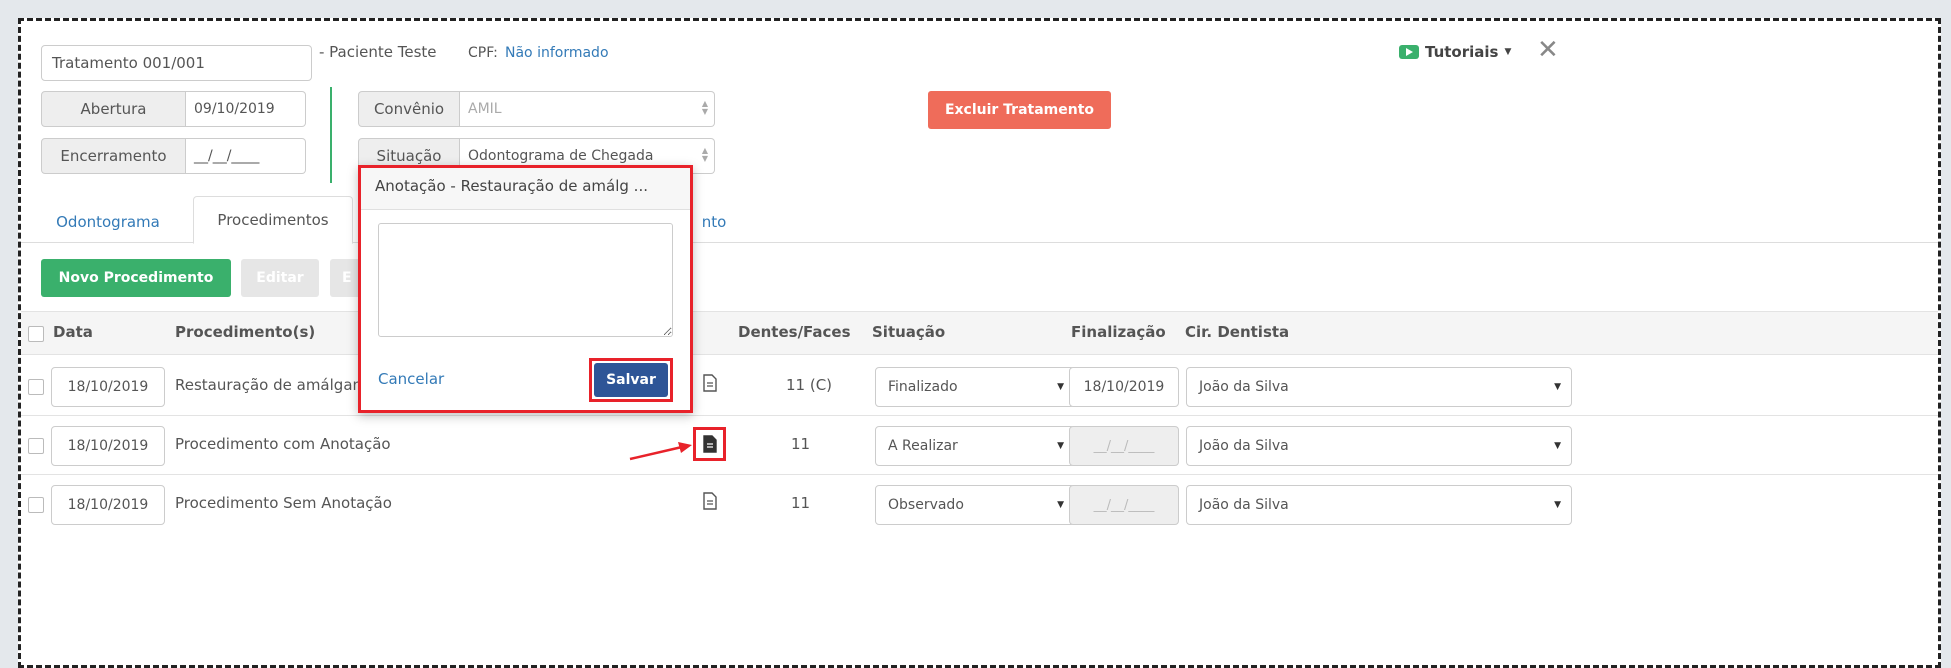 This screenshot has height=668, width=1951. What do you see at coordinates (283, 503) in the screenshot?
I see `row-procedure: Procedimento Sem Anotação` at bounding box center [283, 503].